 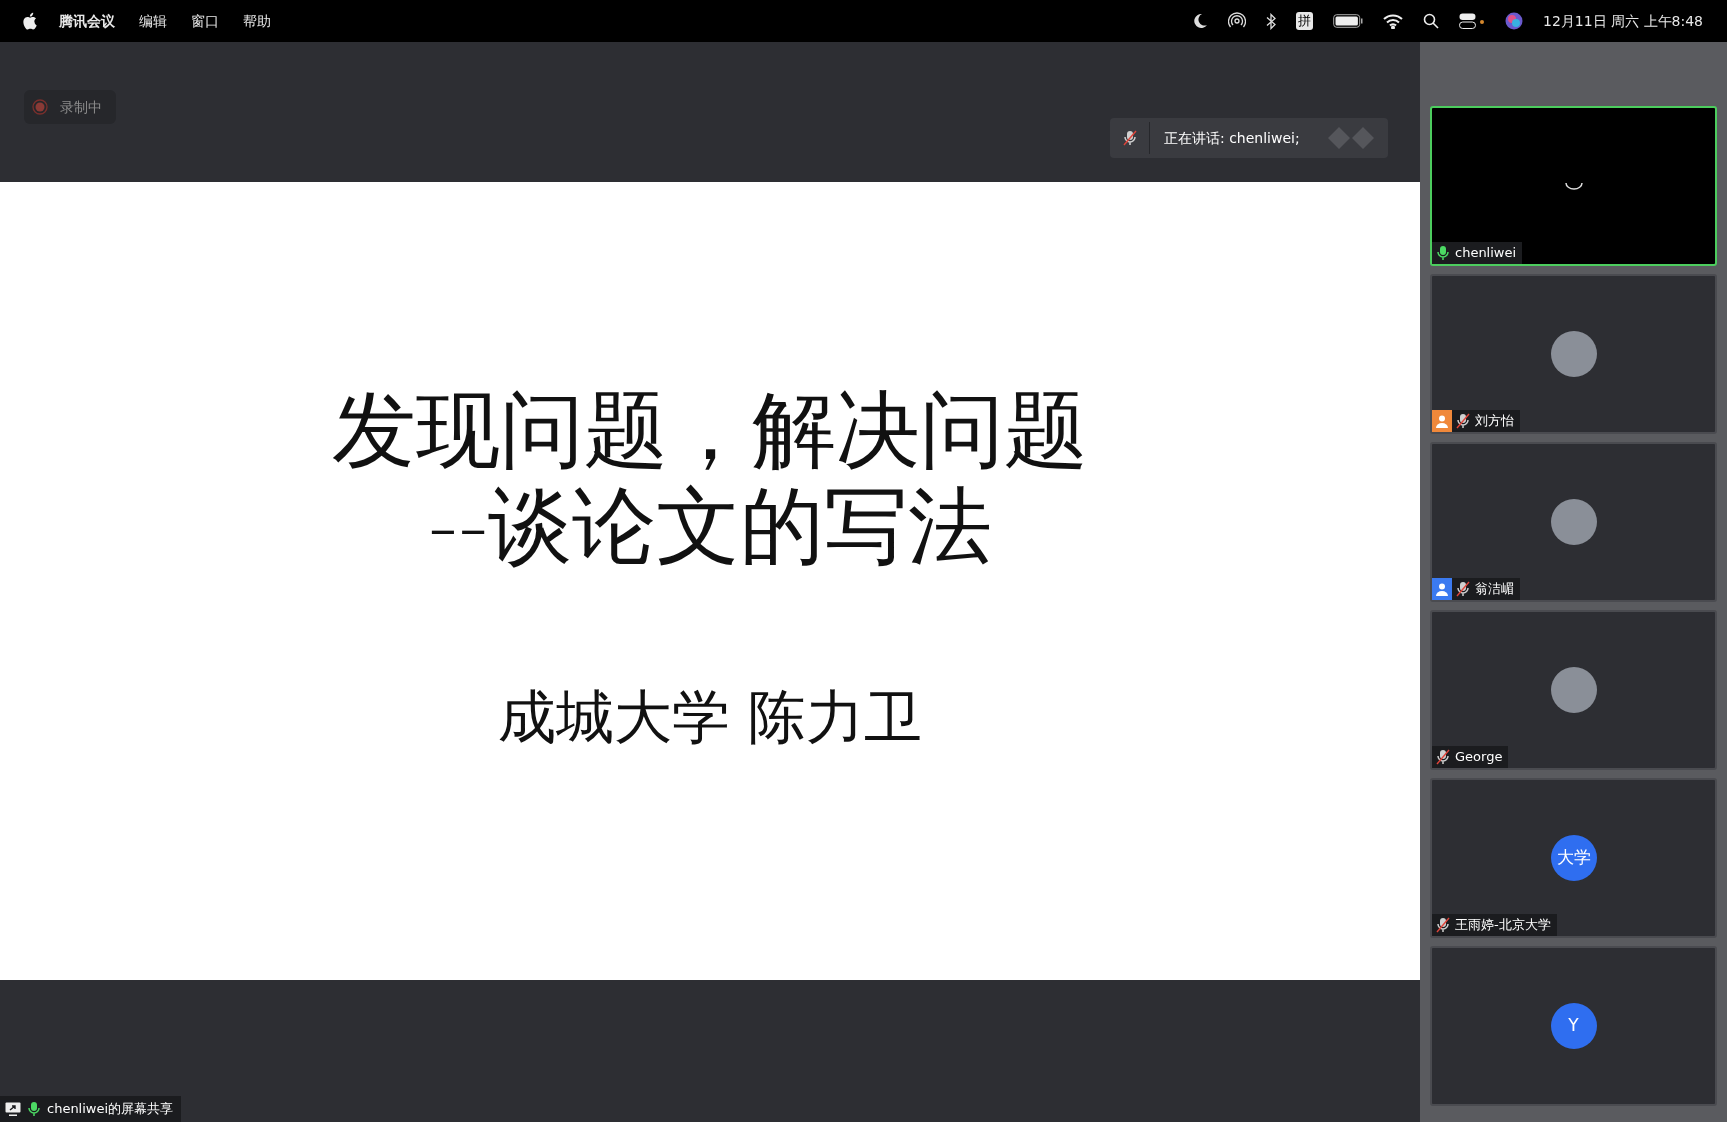 What do you see at coordinates (1305, 21) in the screenshot?
I see `input-method-indicator: 拼` at bounding box center [1305, 21].